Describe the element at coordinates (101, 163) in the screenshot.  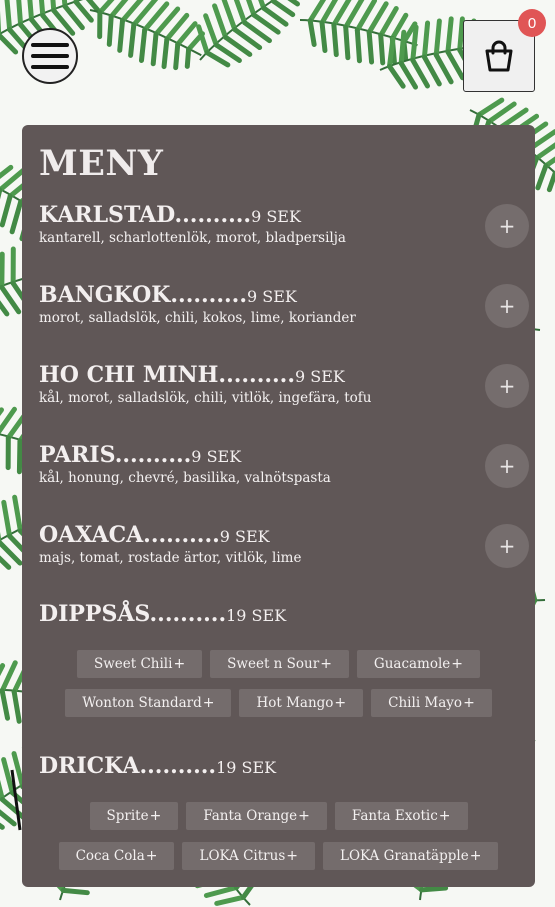
I see `menu-title: MENY` at that location.